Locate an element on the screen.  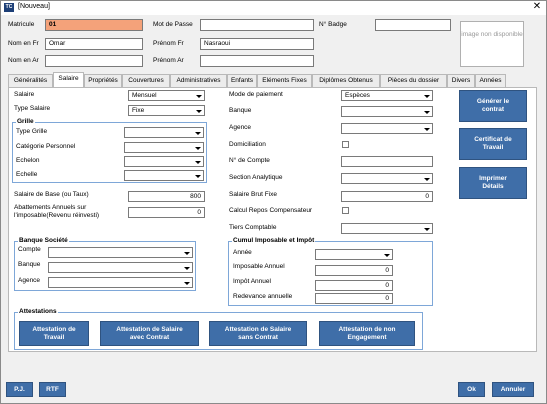
type-salaire-select: Fixe is located at coordinates (166, 110).